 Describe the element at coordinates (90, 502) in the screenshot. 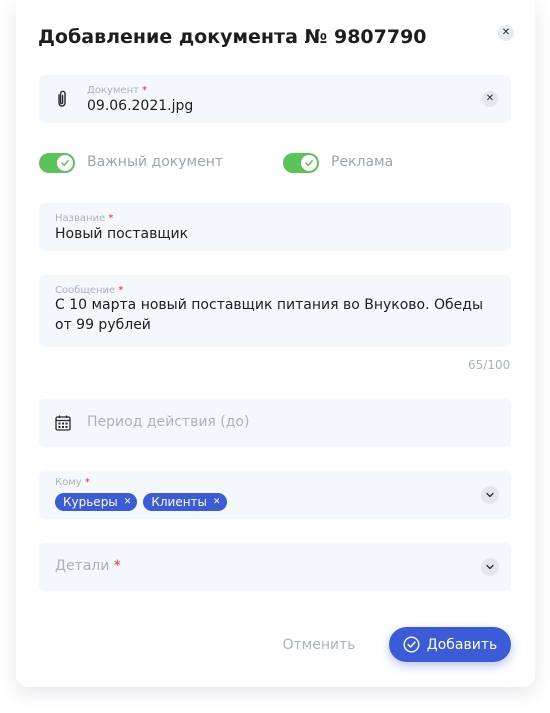

I see `chip-label: Курьеры` at that location.